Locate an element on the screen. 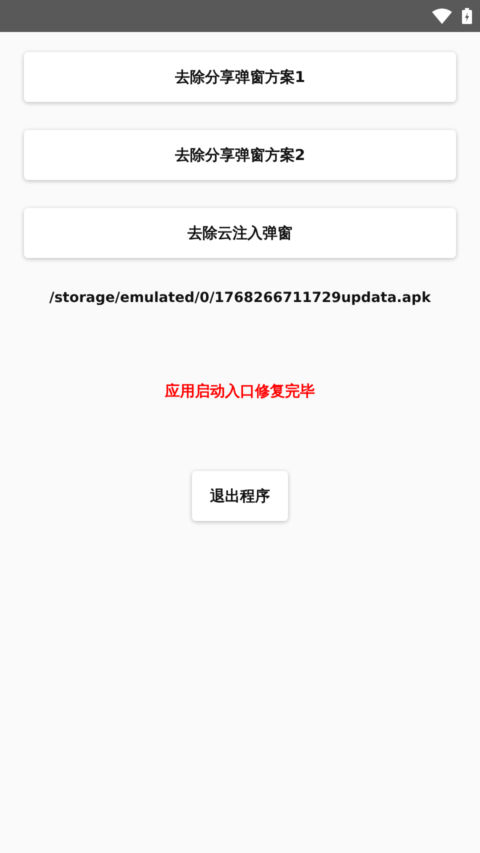 Image resolution: width=480 pixels, height=853 pixels. wifi-icon is located at coordinates (442, 16).